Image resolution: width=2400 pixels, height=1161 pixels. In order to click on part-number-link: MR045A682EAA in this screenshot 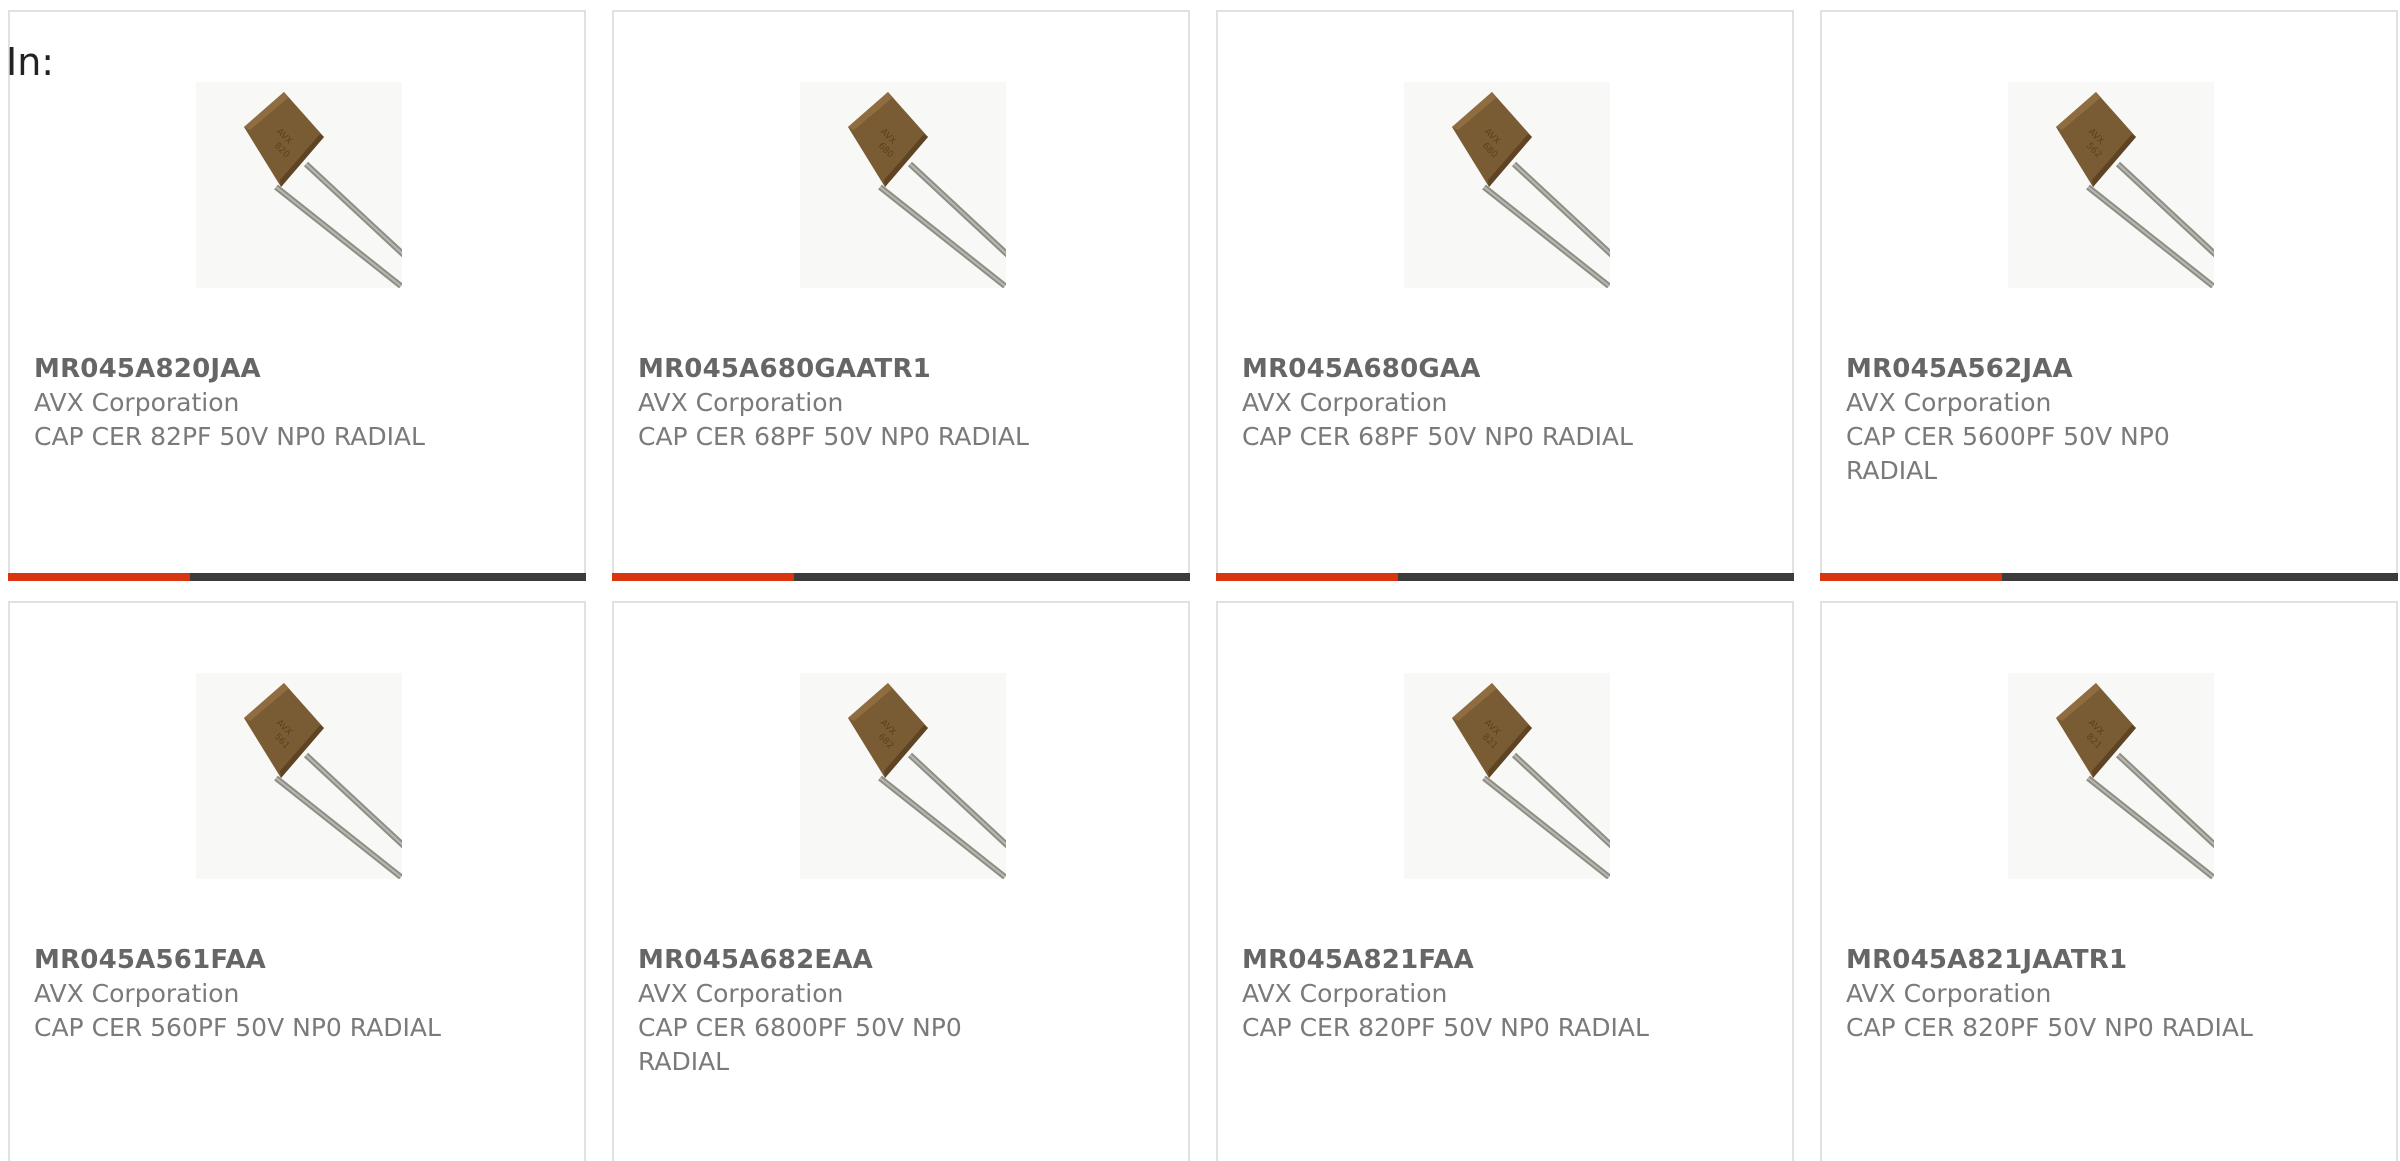, I will do `click(863, 960)`.